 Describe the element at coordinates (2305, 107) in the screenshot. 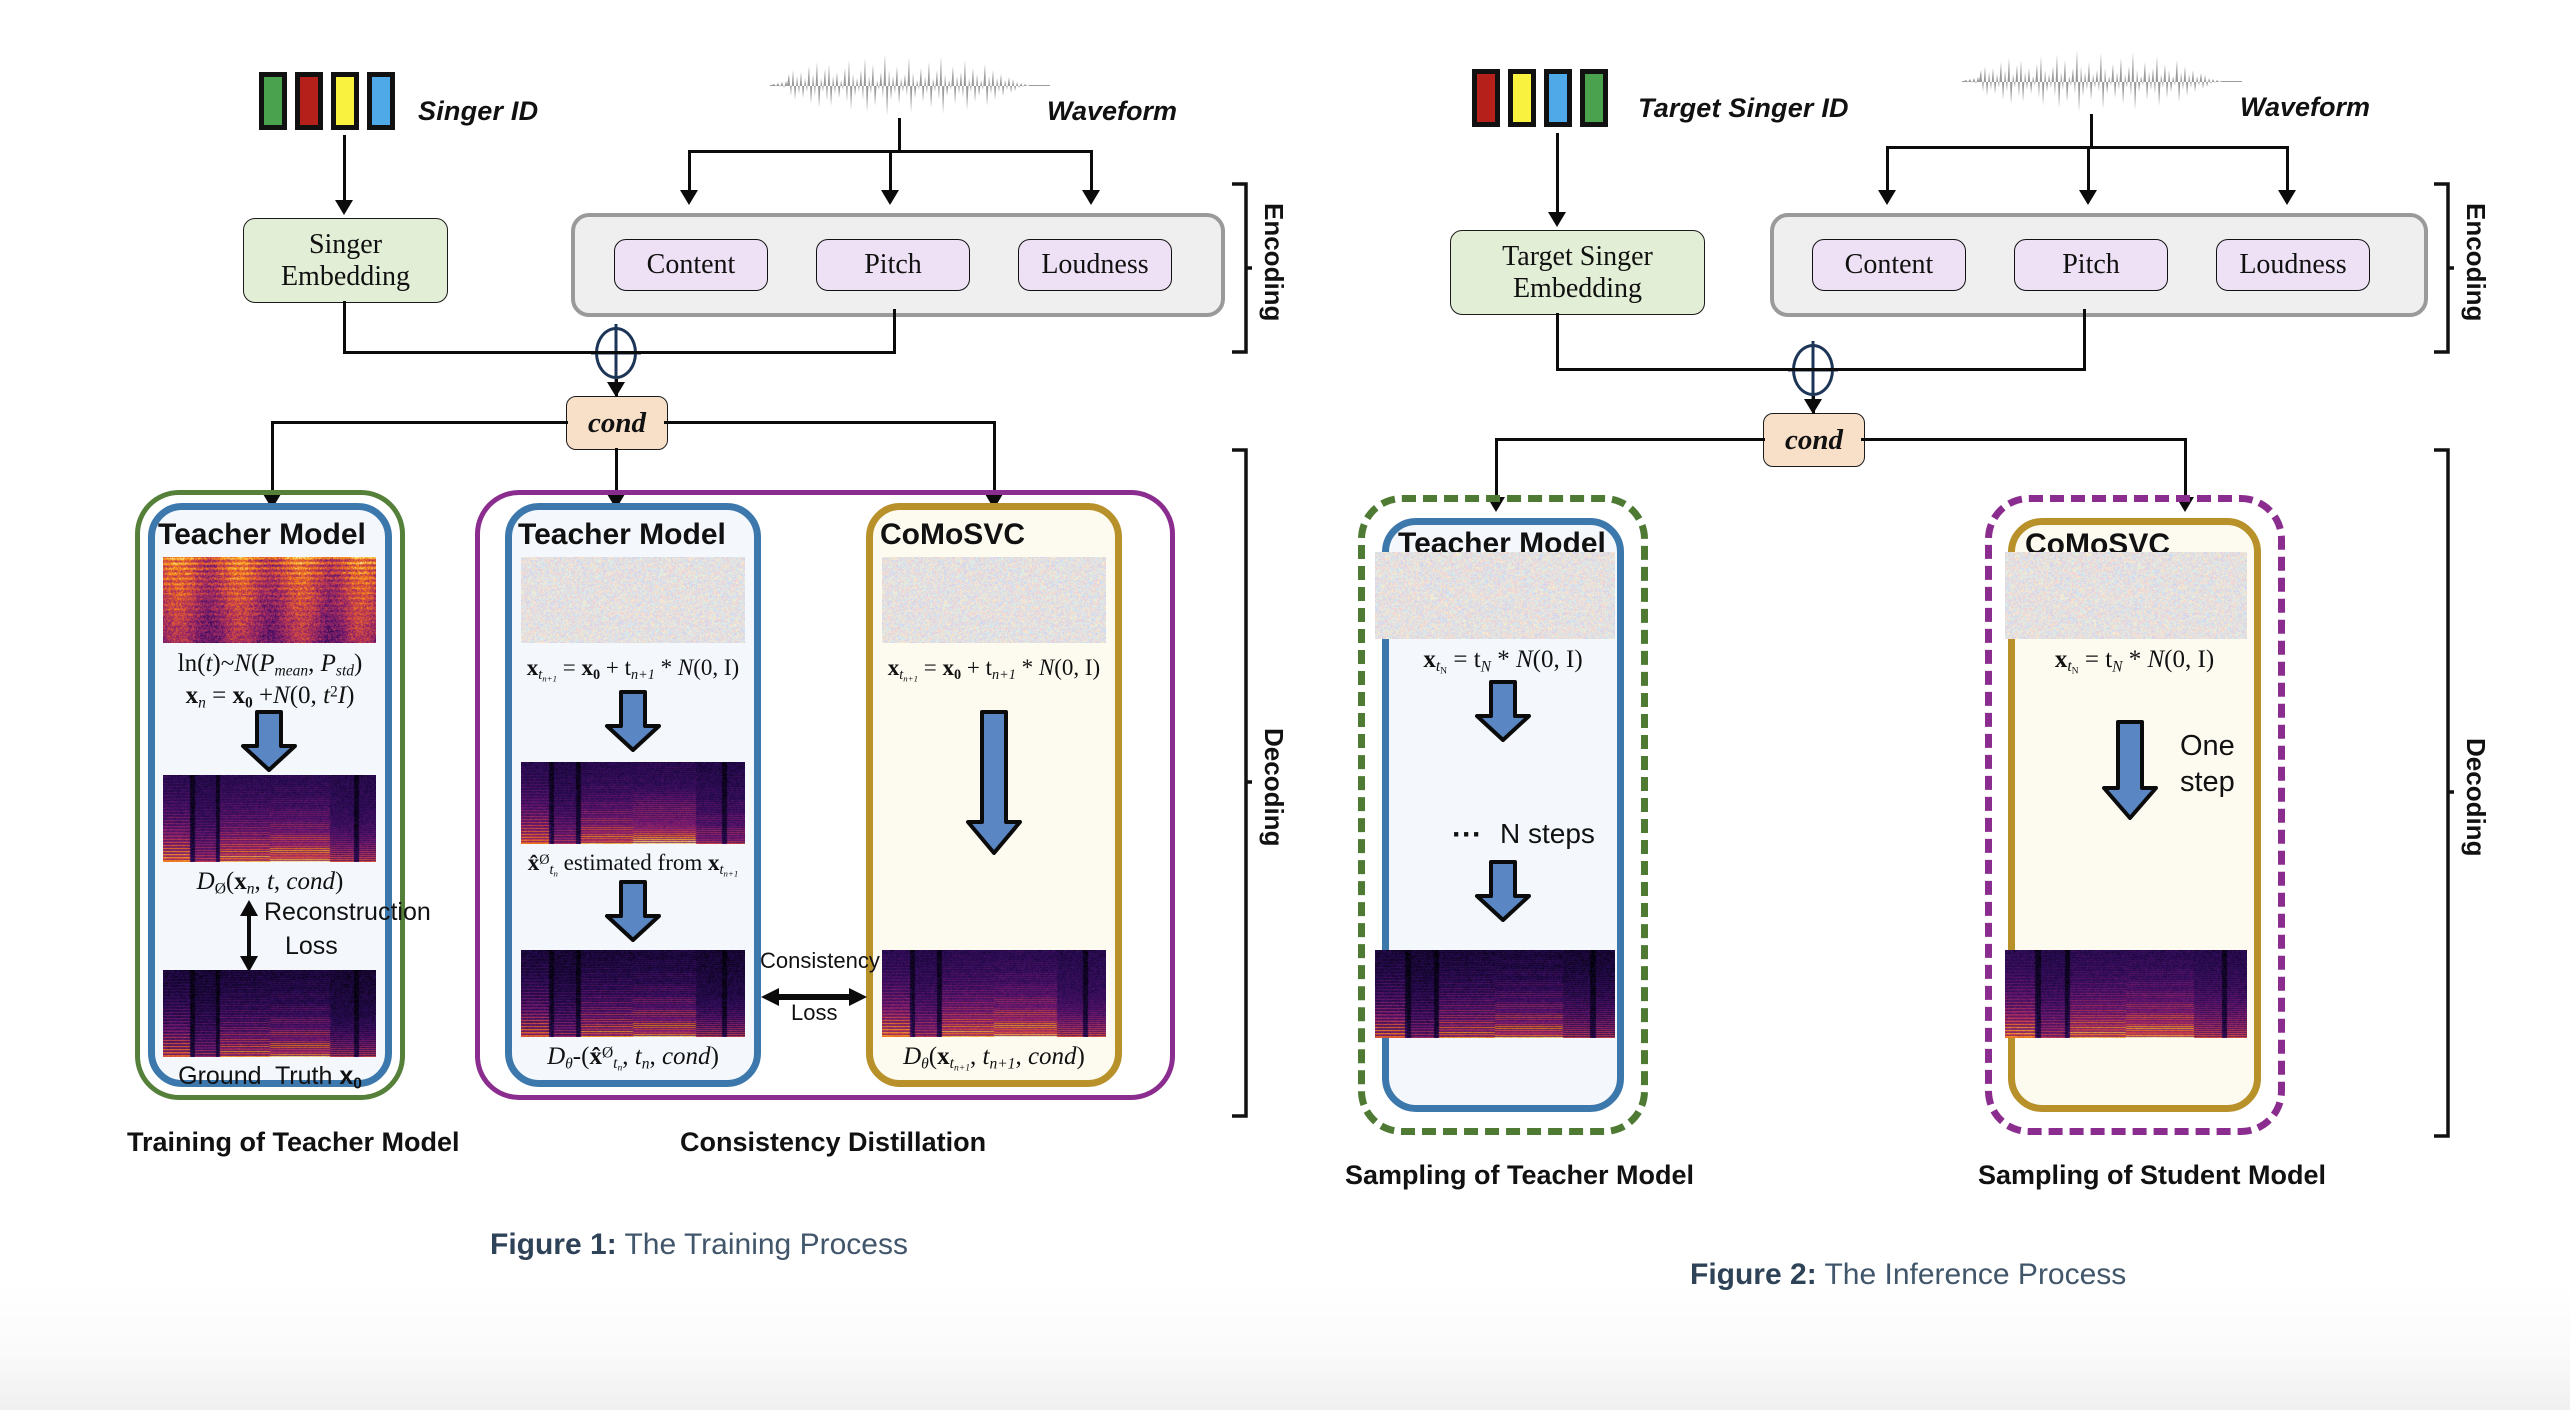

I see `waveform-label-f2: Waveform` at that location.